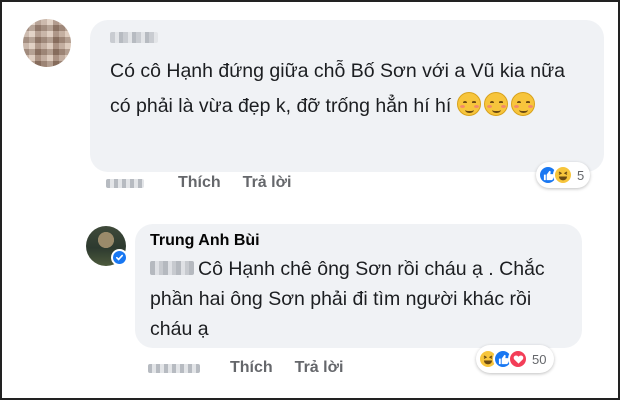 The image size is (620, 400). Describe the element at coordinates (539, 359) in the screenshot. I see `reaction-count: 50` at that location.